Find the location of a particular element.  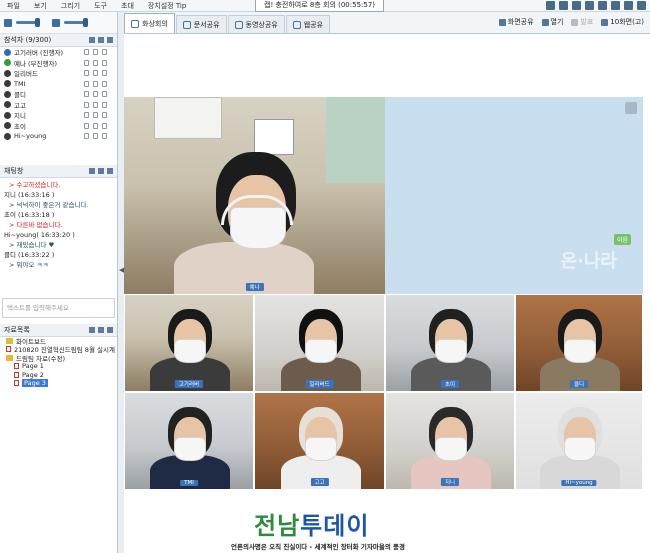

people-icon is located at coordinates (576, 5).